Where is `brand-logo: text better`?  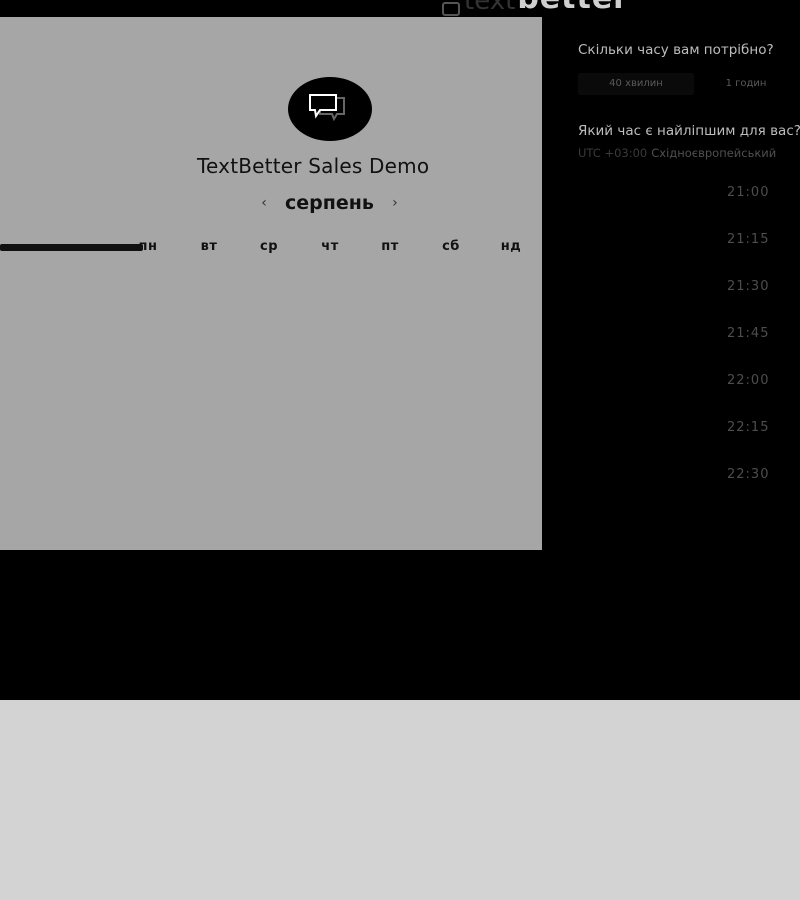 brand-logo: text better is located at coordinates (535, 8).